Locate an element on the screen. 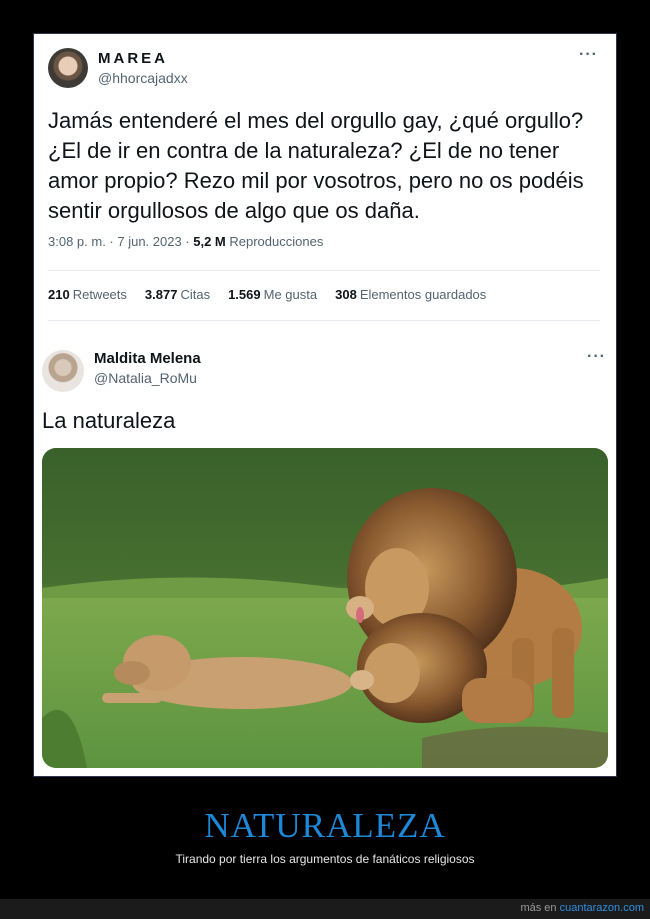  footer-credit: más en cuantarazon.com is located at coordinates (582, 908).